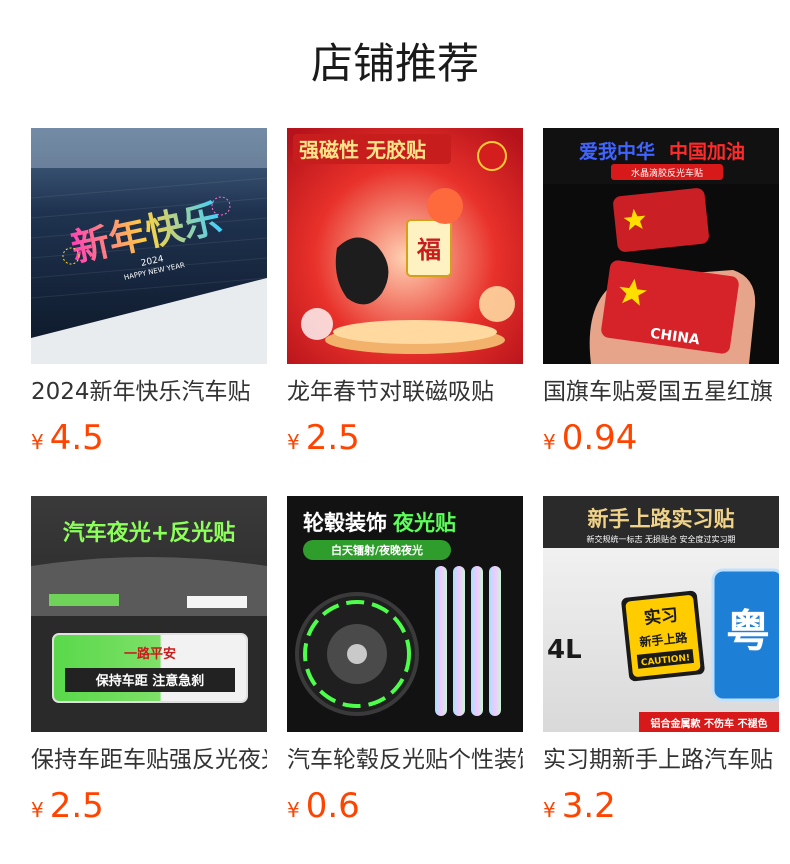 This screenshot has height=864, width=790. What do you see at coordinates (150, 681) in the screenshot?
I see `image-sign-bottom: 保持车距 注意急刹` at bounding box center [150, 681].